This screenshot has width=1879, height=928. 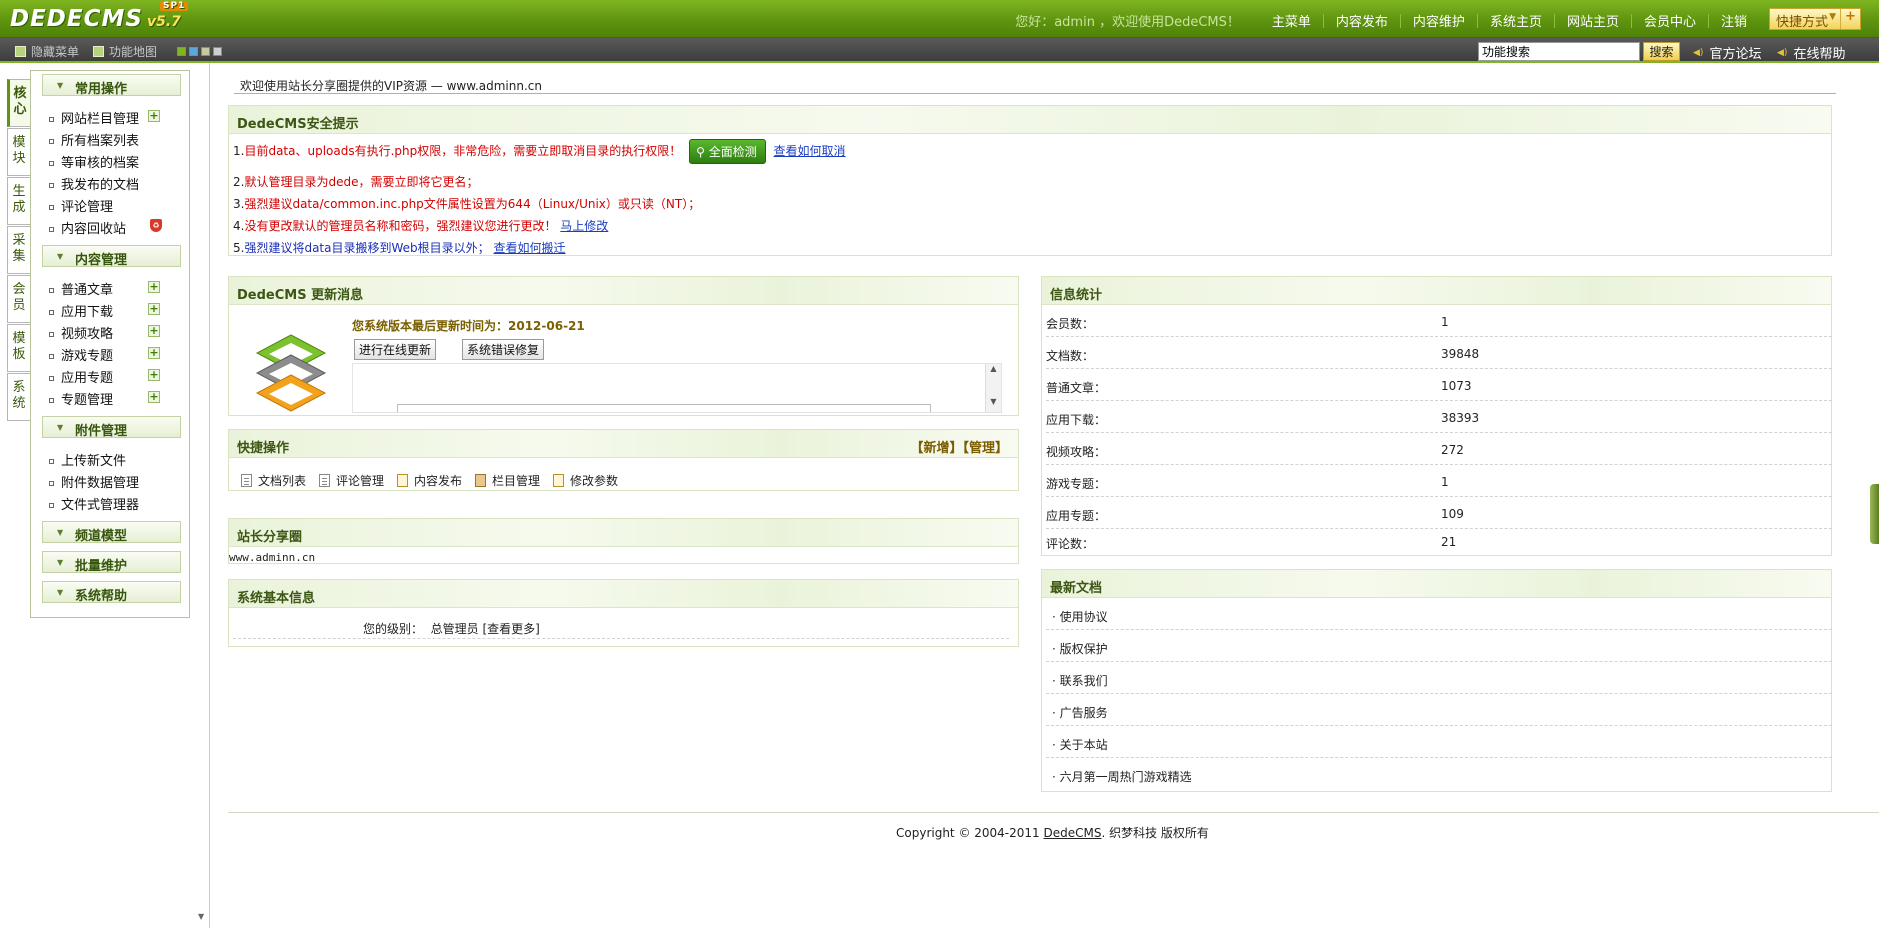 I want to click on skin-swatch-gray, so click(x=217, y=51).